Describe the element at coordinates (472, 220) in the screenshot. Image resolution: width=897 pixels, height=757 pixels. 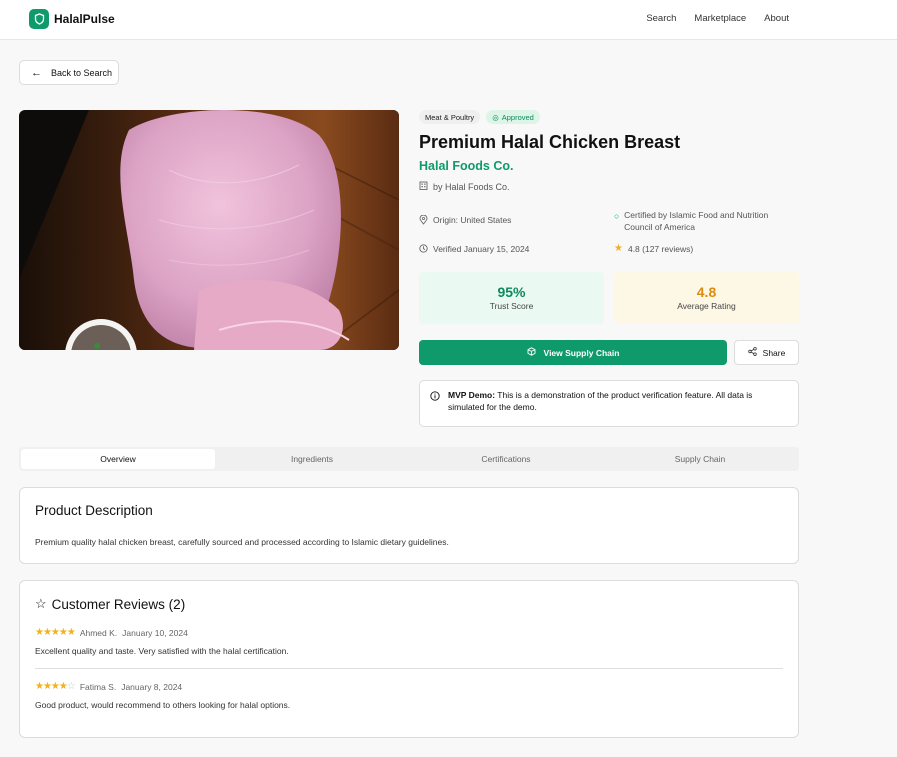
I see `origin-text: Origin: United States` at that location.